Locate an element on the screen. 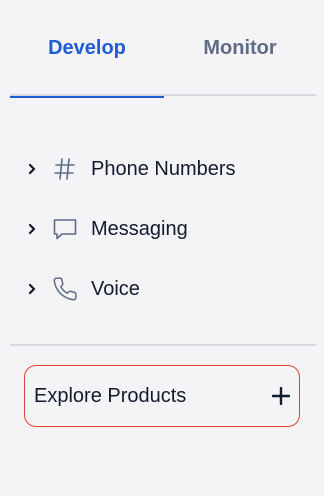 Image resolution: width=324 pixels, height=496 pixels. explore-products-button: Explore Products is located at coordinates (162, 396).